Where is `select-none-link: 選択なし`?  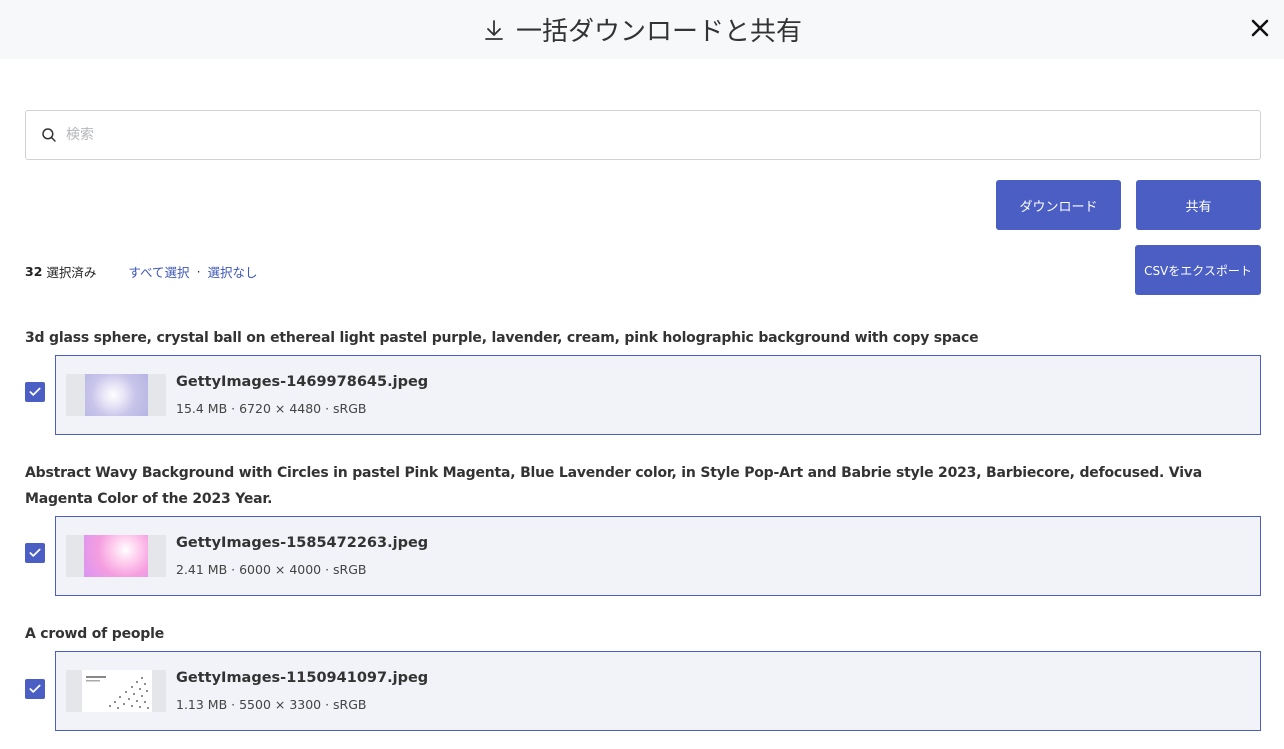 select-none-link: 選択なし is located at coordinates (233, 271).